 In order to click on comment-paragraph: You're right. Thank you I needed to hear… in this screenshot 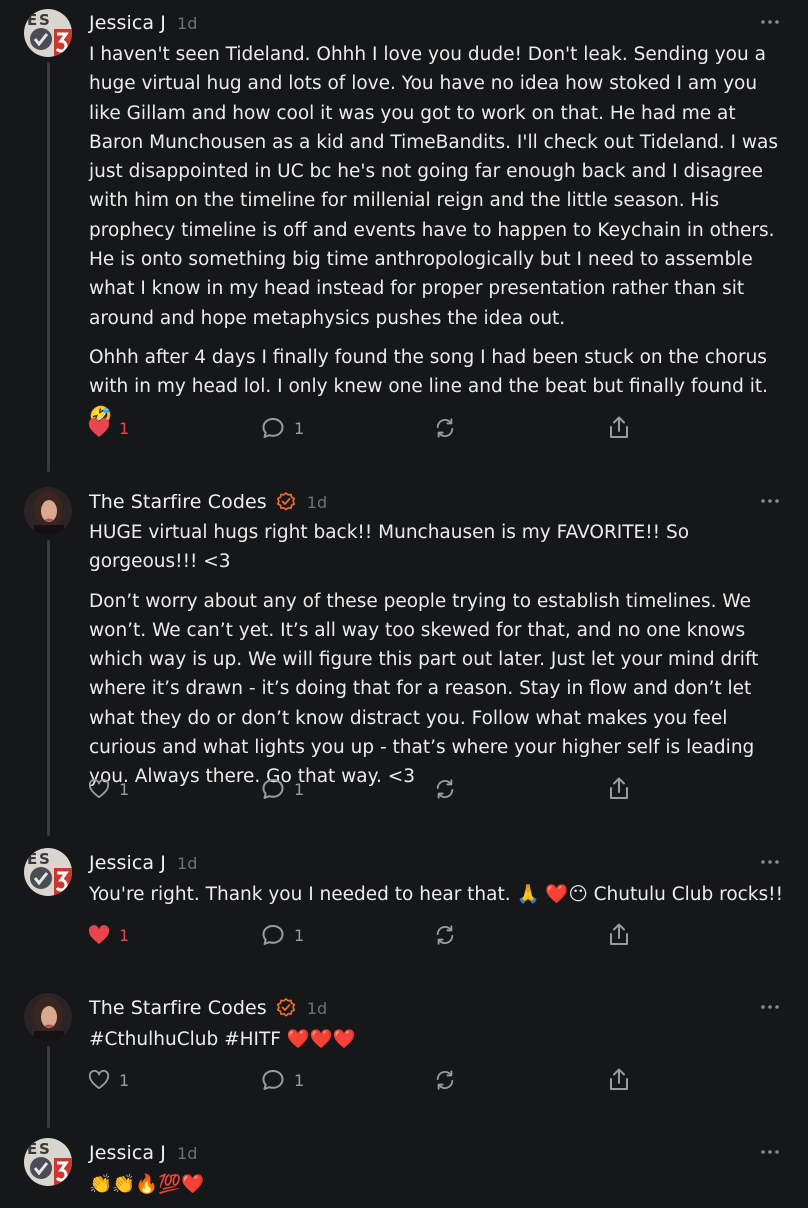, I will do `click(436, 894)`.